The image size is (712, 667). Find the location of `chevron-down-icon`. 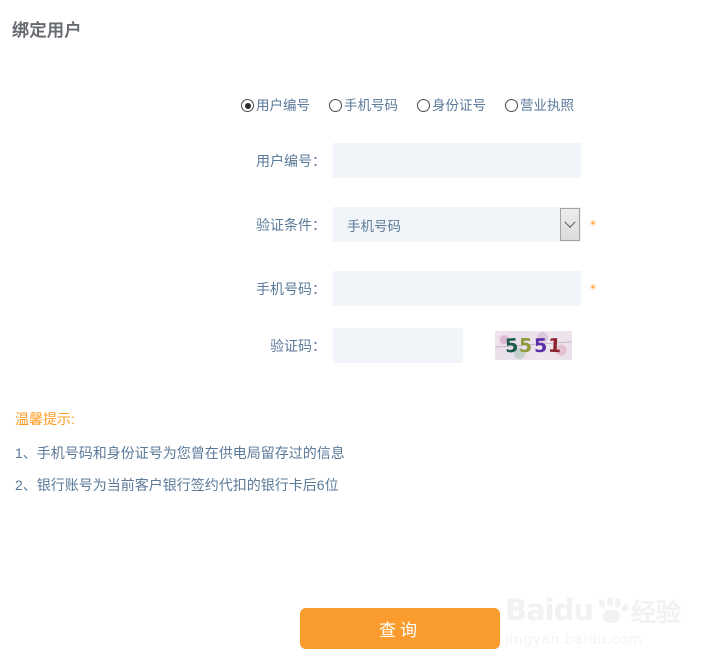

chevron-down-icon is located at coordinates (570, 224).